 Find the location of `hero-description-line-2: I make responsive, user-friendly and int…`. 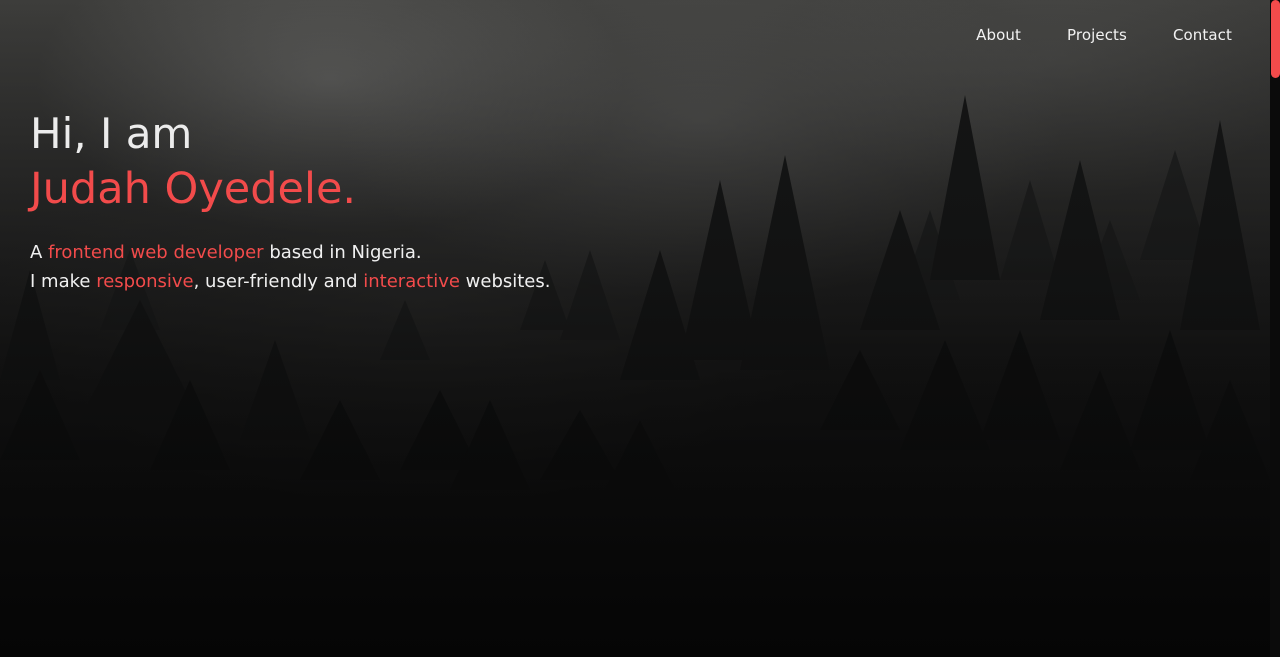

hero-description-line-2: I make responsive, user-friendly and int… is located at coordinates (290, 281).